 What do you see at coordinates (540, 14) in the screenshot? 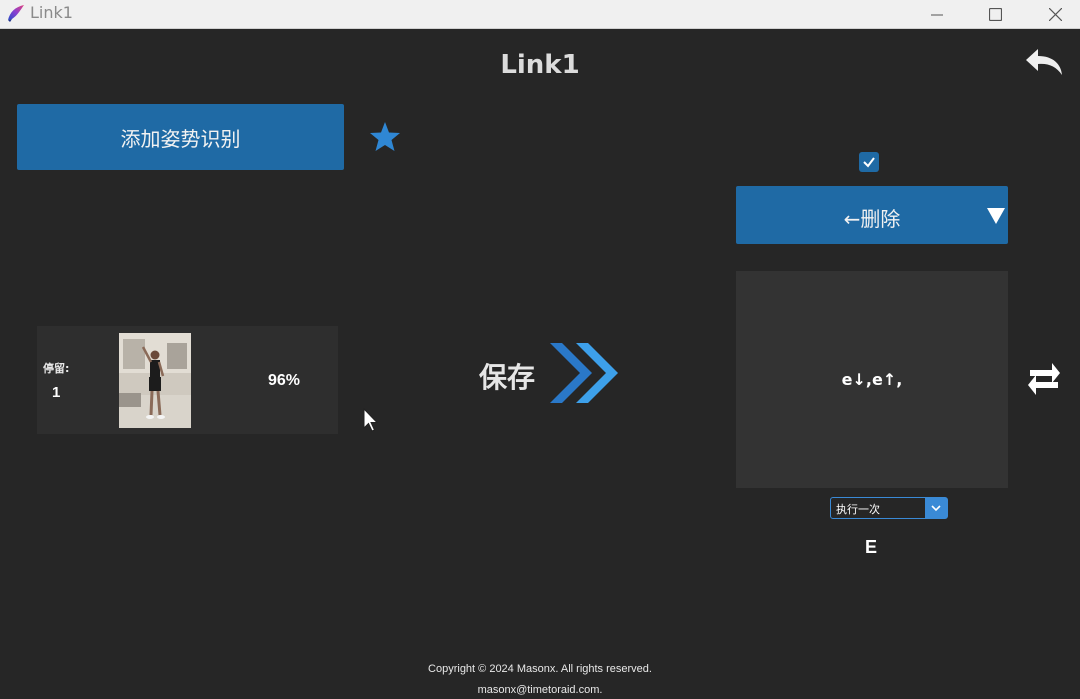
I see `window-titlebar: Link1` at bounding box center [540, 14].